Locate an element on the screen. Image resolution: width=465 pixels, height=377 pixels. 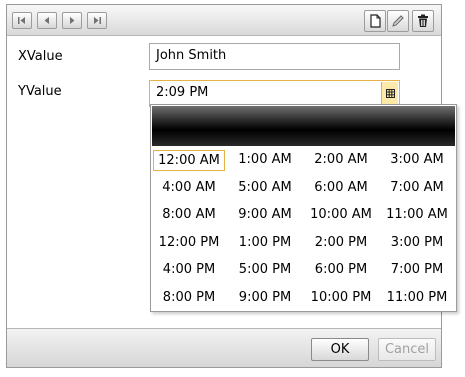
time-option: 7:00 PM is located at coordinates (417, 270).